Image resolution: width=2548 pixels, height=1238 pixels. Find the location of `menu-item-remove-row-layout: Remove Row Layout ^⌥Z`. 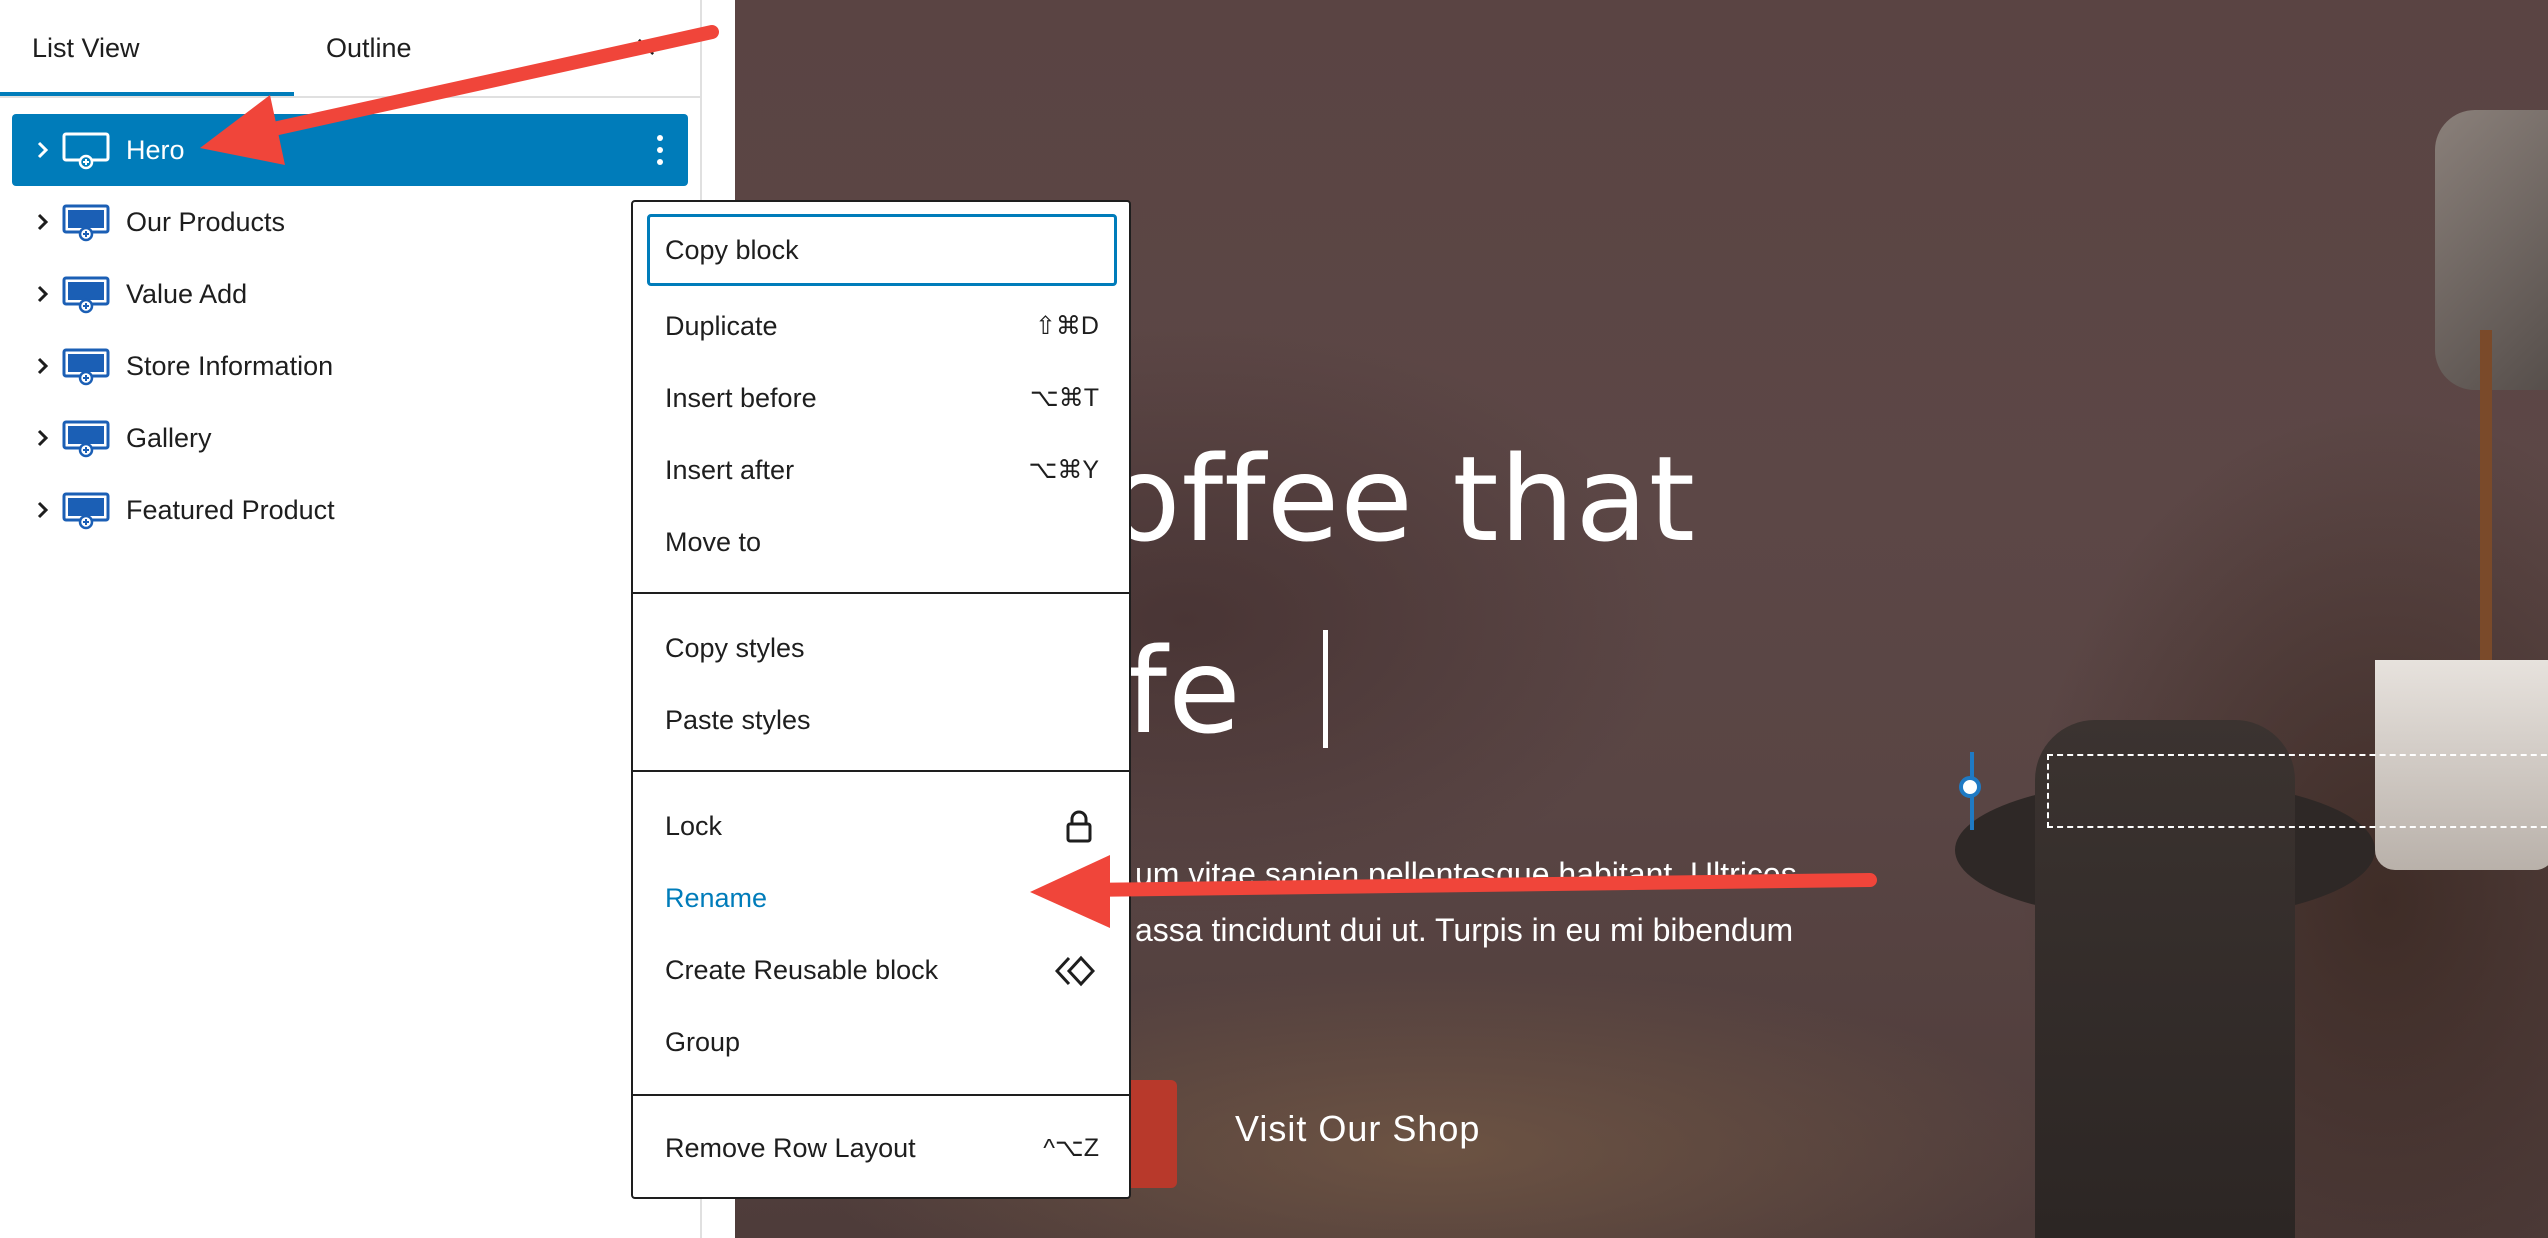

menu-item-remove-row-layout: Remove Row Layout ^⌥Z is located at coordinates (882, 1148).